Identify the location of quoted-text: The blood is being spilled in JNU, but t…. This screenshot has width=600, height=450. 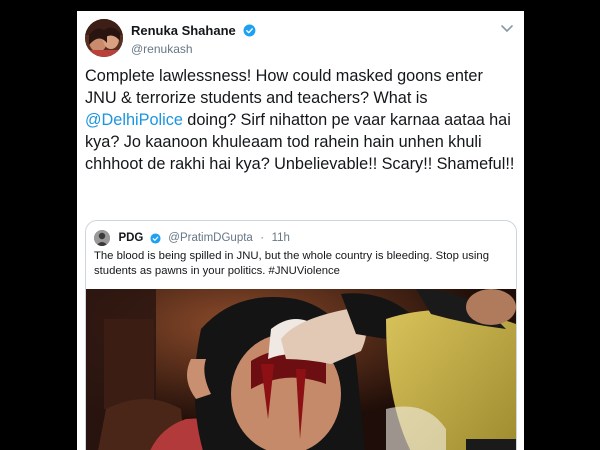
(291, 263).